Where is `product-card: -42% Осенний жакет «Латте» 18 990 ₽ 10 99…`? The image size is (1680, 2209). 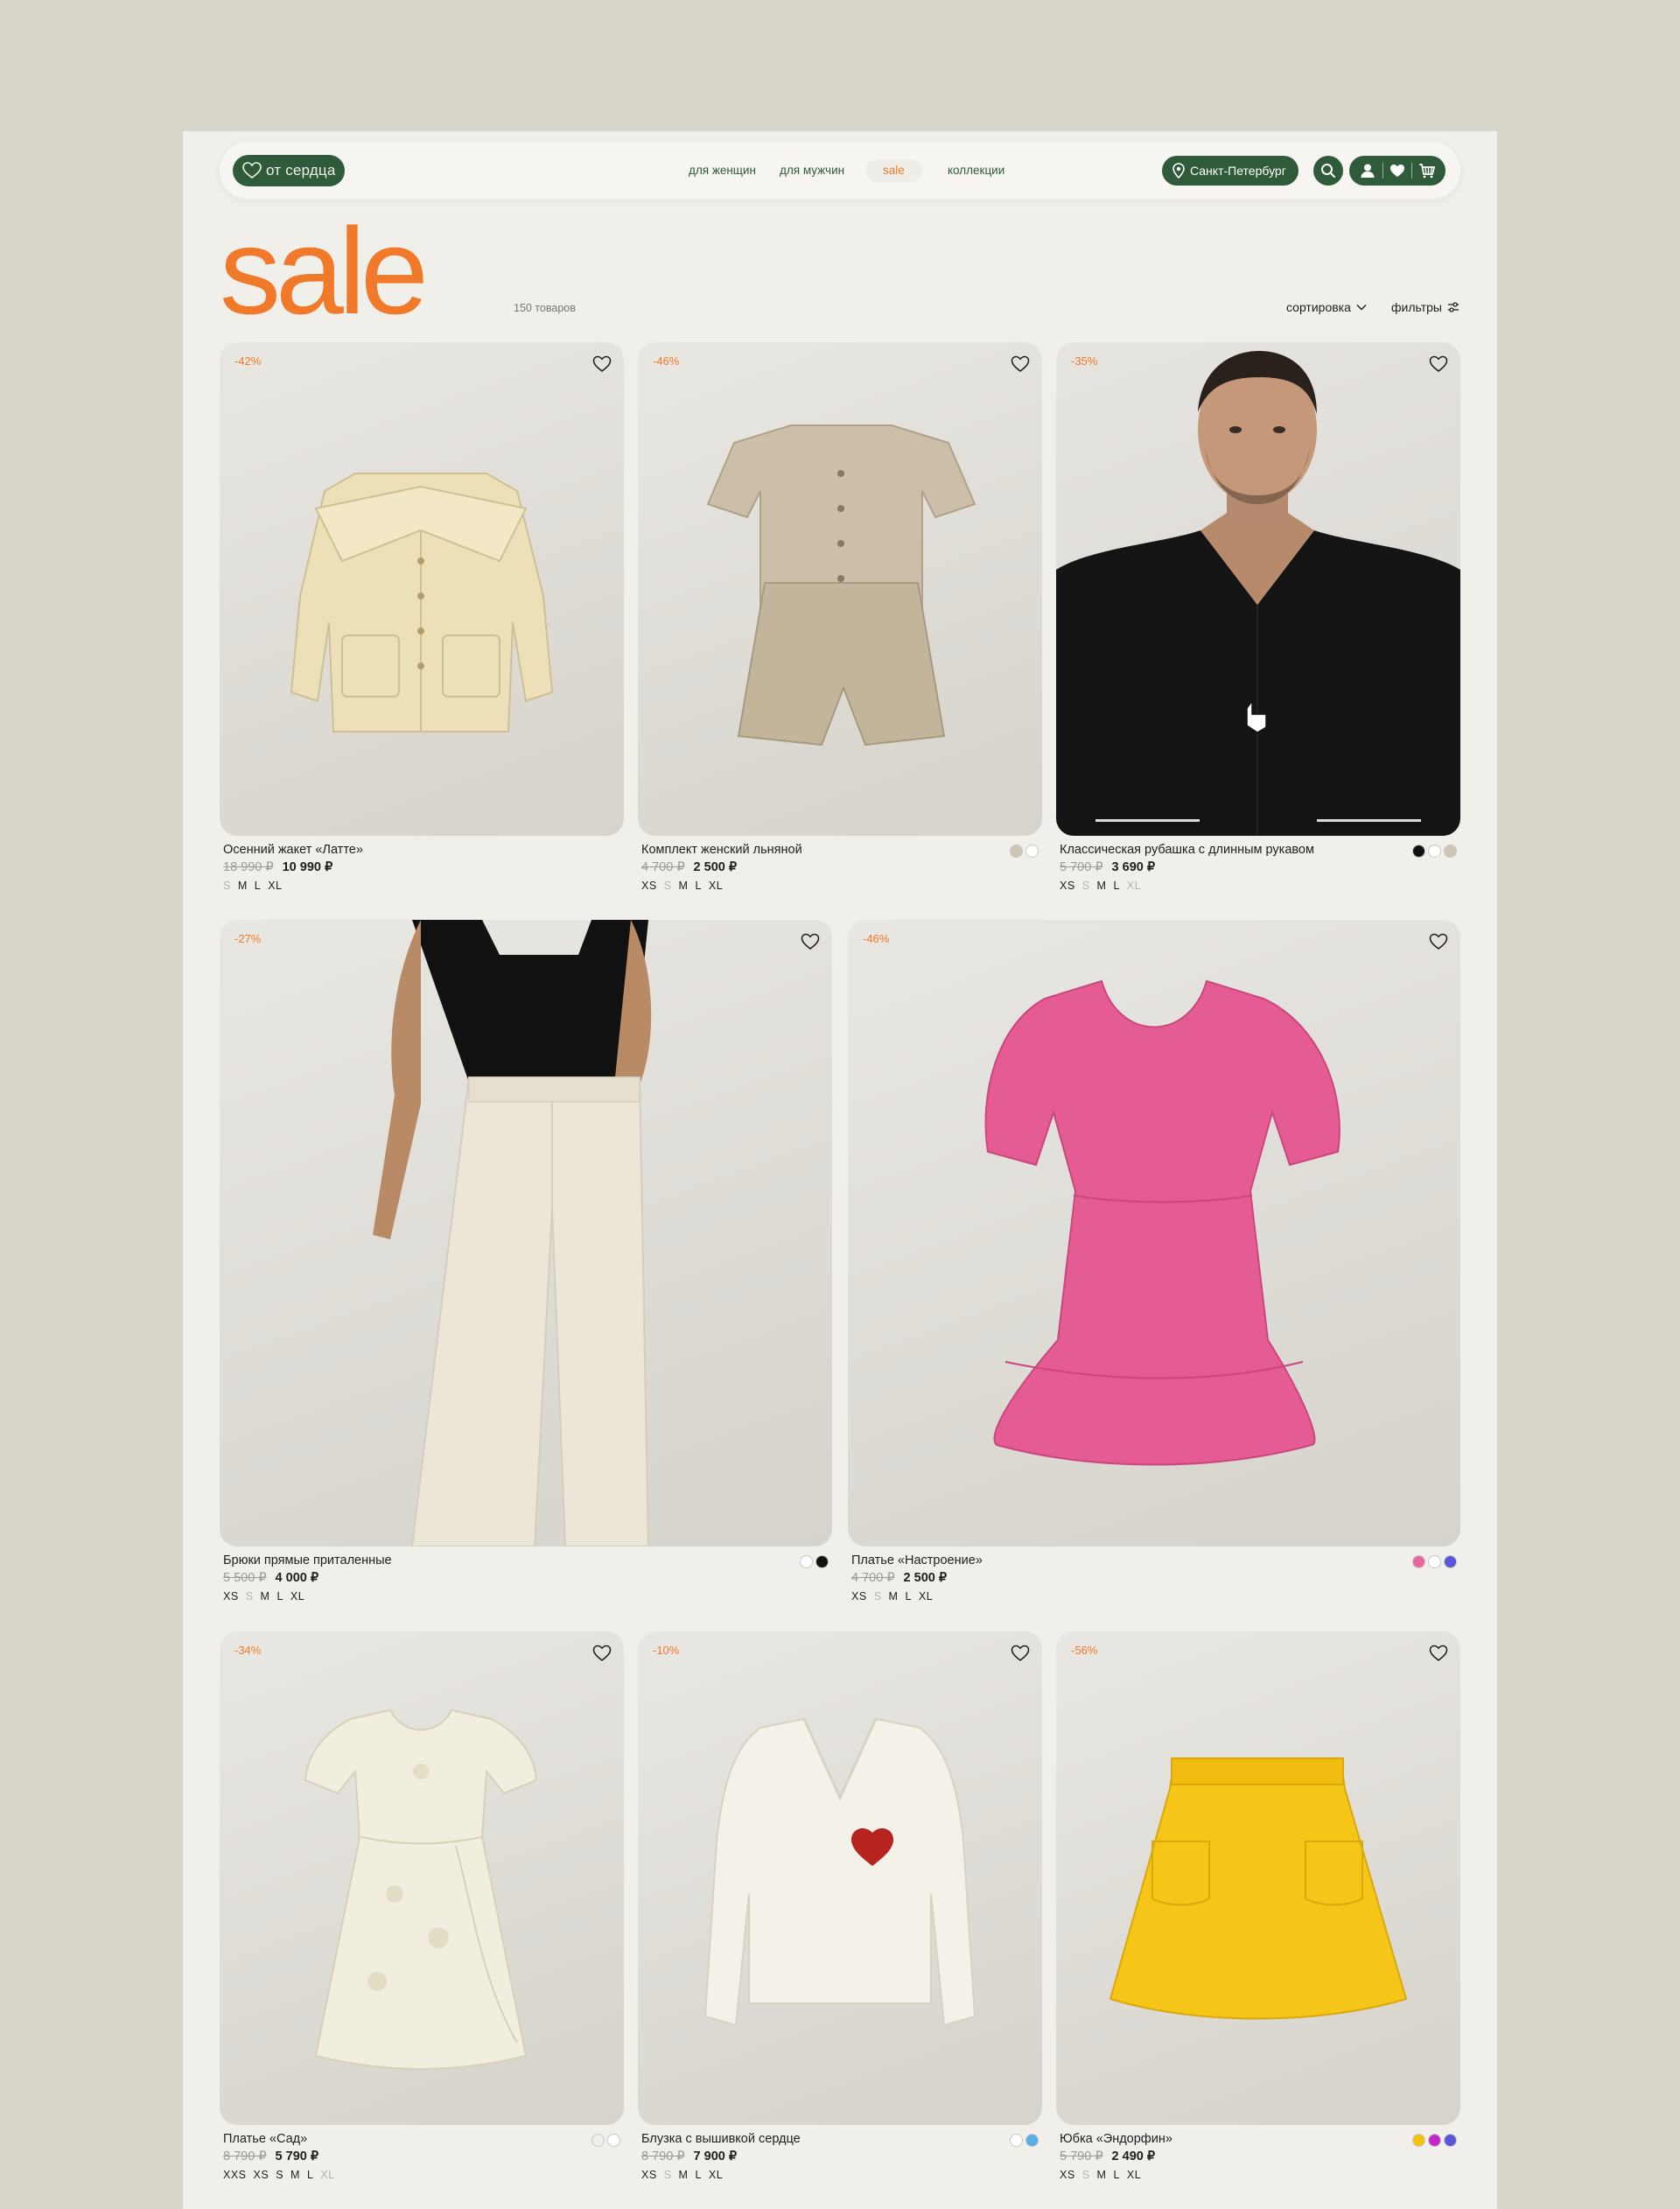 product-card: -42% Осенний жакет «Латте» 18 990 ₽ 10 99… is located at coordinates (422, 622).